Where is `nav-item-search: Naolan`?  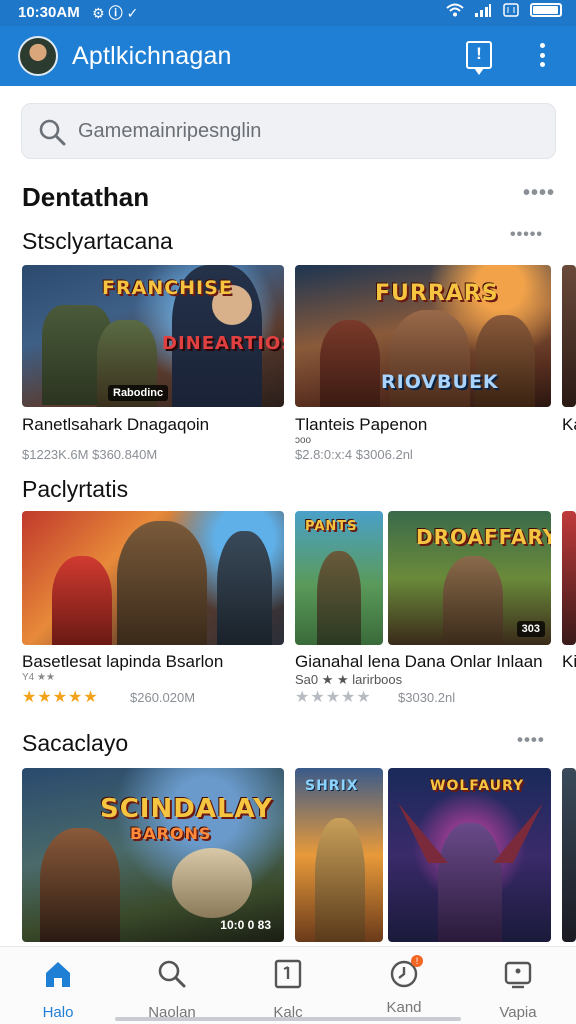 nav-item-search: Naolan is located at coordinates (172, 990).